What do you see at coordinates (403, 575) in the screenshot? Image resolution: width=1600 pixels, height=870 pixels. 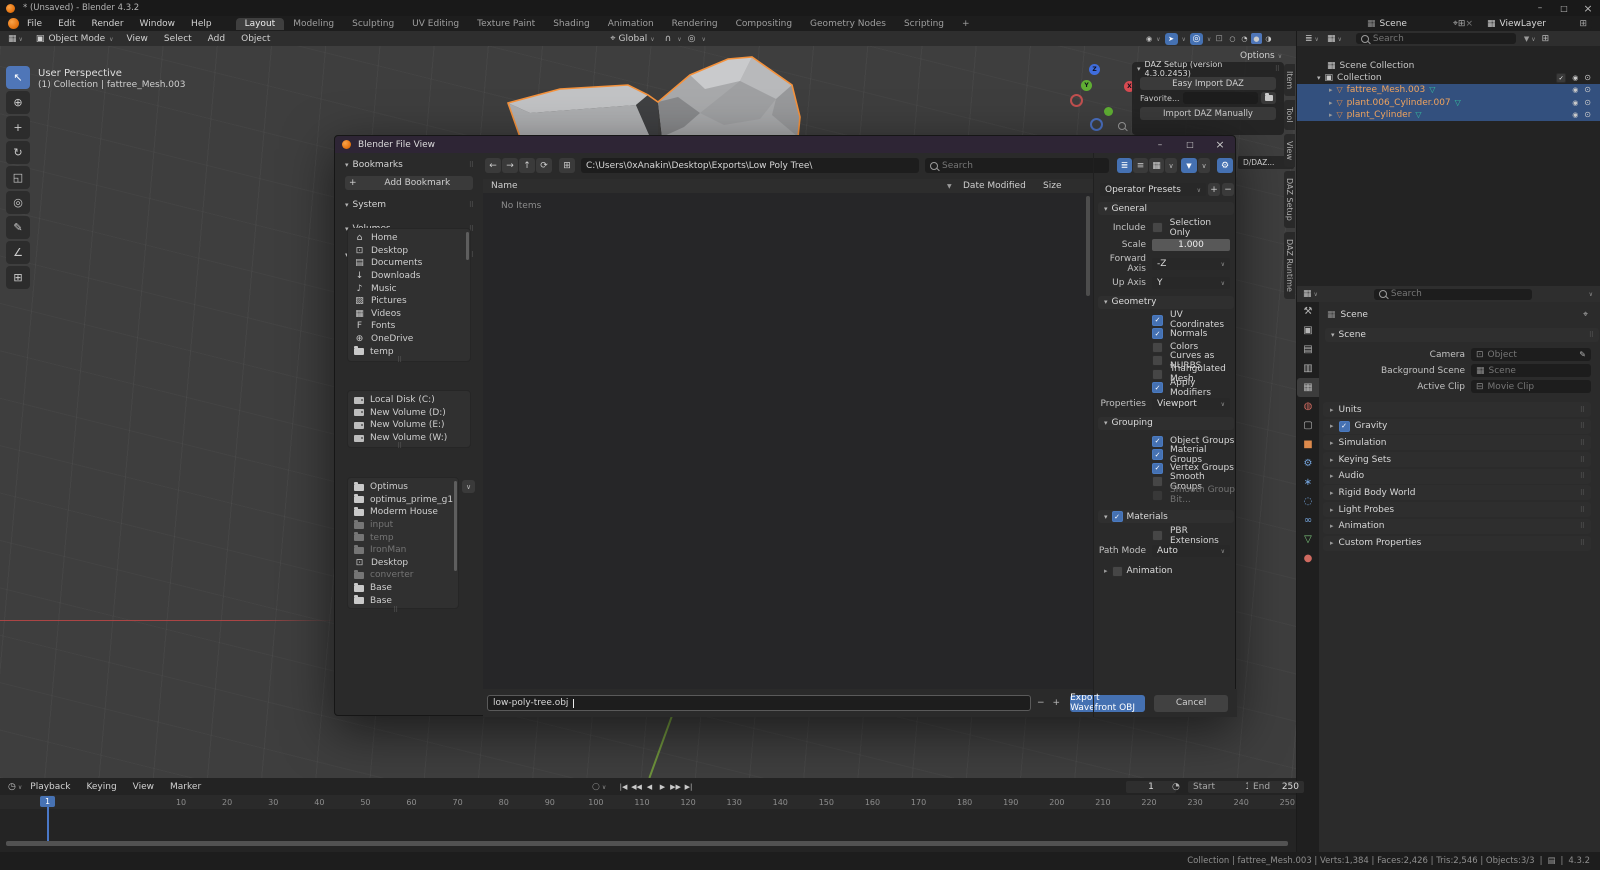 I see `recent-item: converter` at bounding box center [403, 575].